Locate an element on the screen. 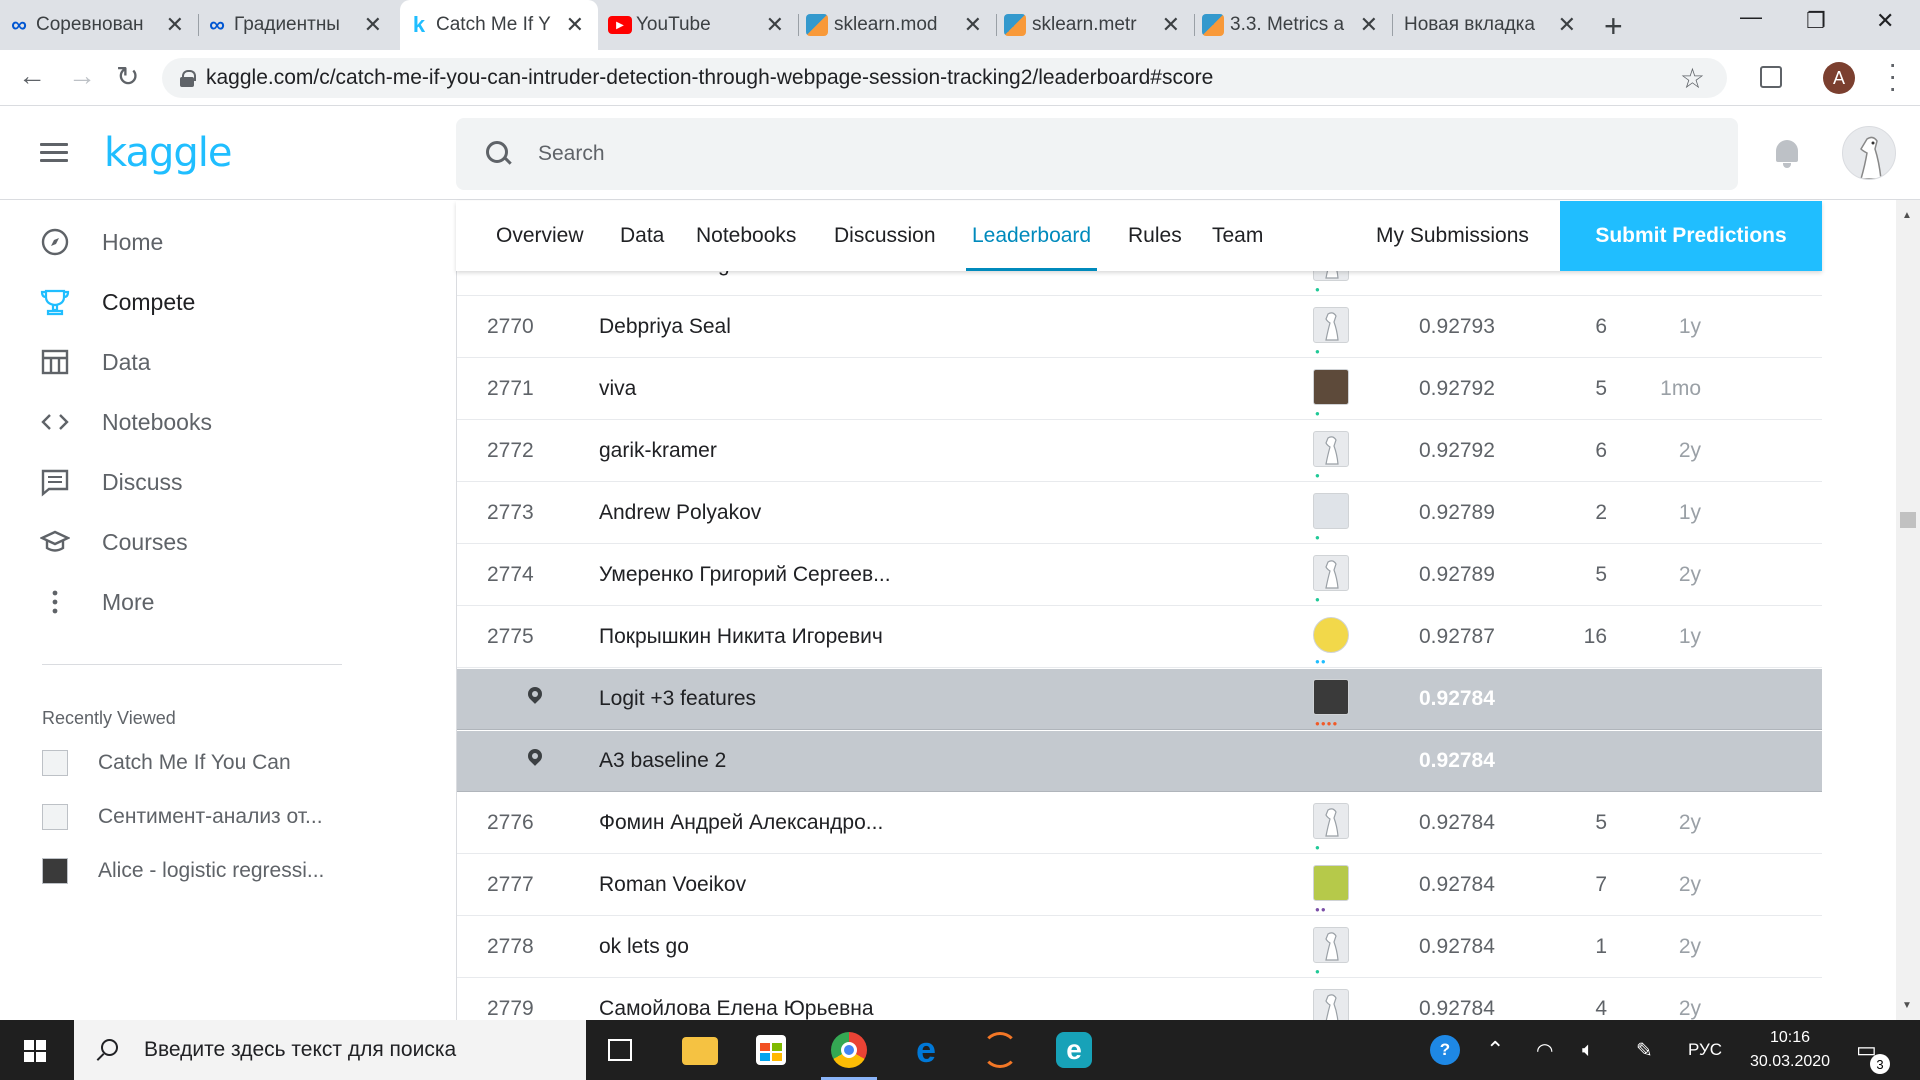  eset-icon: e is located at coordinates (1074, 1050).